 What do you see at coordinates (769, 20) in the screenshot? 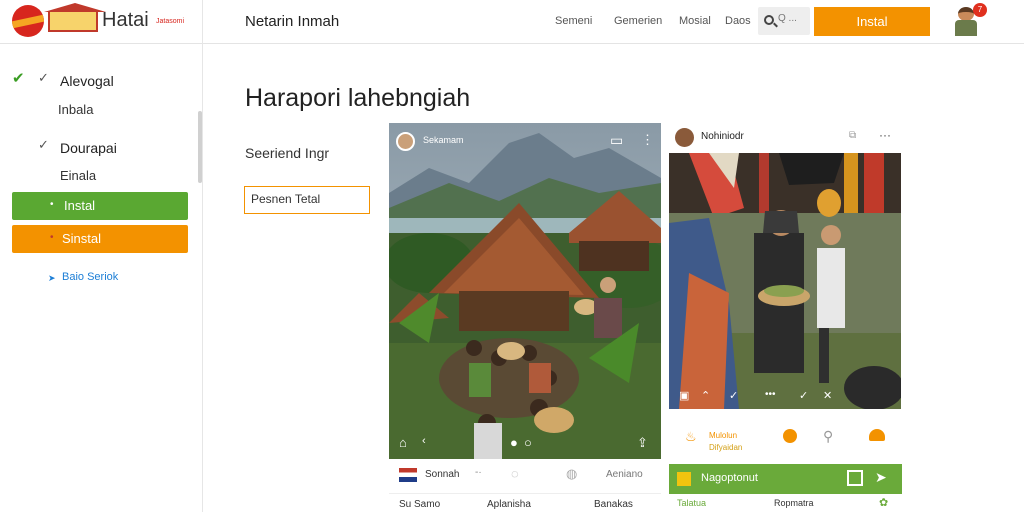
I see `search-icon` at bounding box center [769, 20].